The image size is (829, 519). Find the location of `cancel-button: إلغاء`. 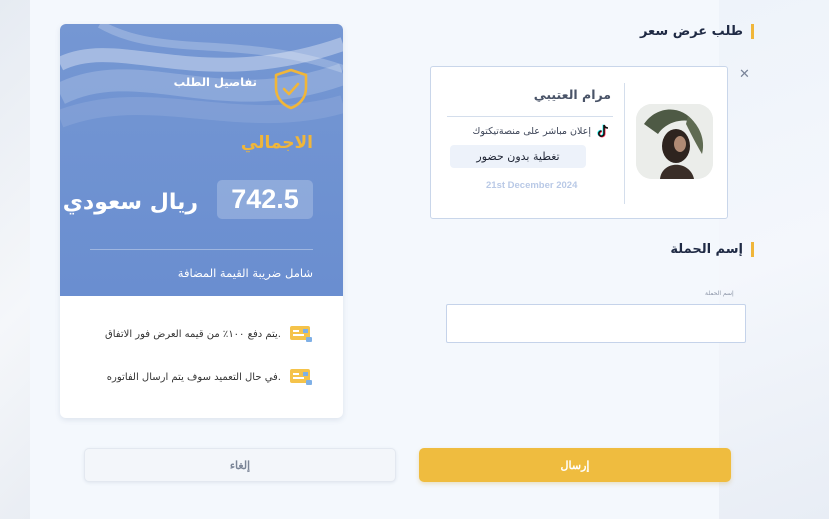

cancel-button: إلغاء is located at coordinates (240, 465).